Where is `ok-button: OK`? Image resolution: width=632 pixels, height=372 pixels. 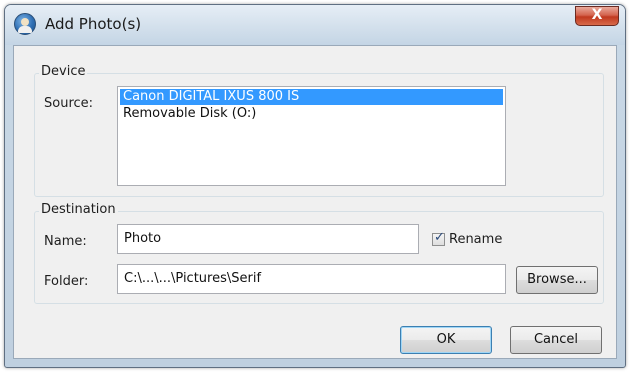
ok-button: OK is located at coordinates (446, 340).